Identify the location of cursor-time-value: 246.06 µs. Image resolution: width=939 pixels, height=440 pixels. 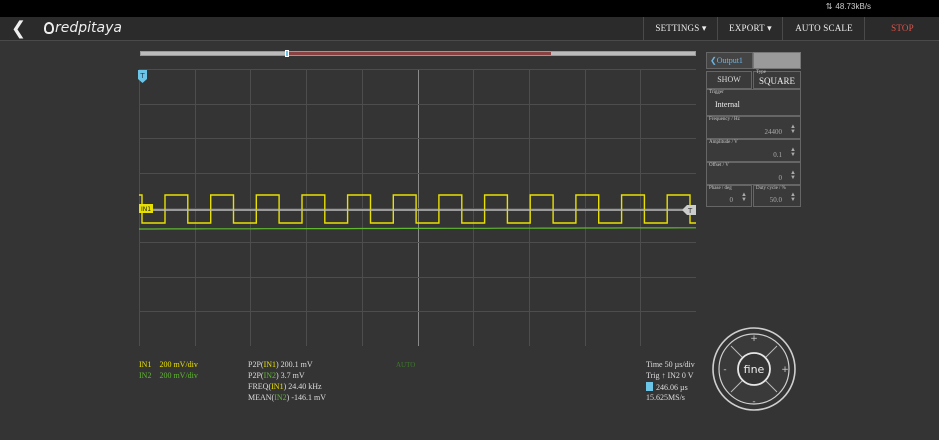
(672, 387).